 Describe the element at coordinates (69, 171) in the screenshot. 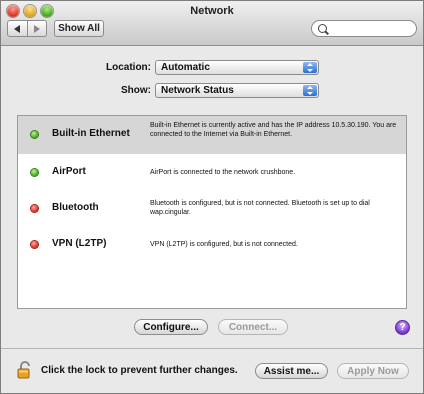

I see `service-name: AirPort` at that location.